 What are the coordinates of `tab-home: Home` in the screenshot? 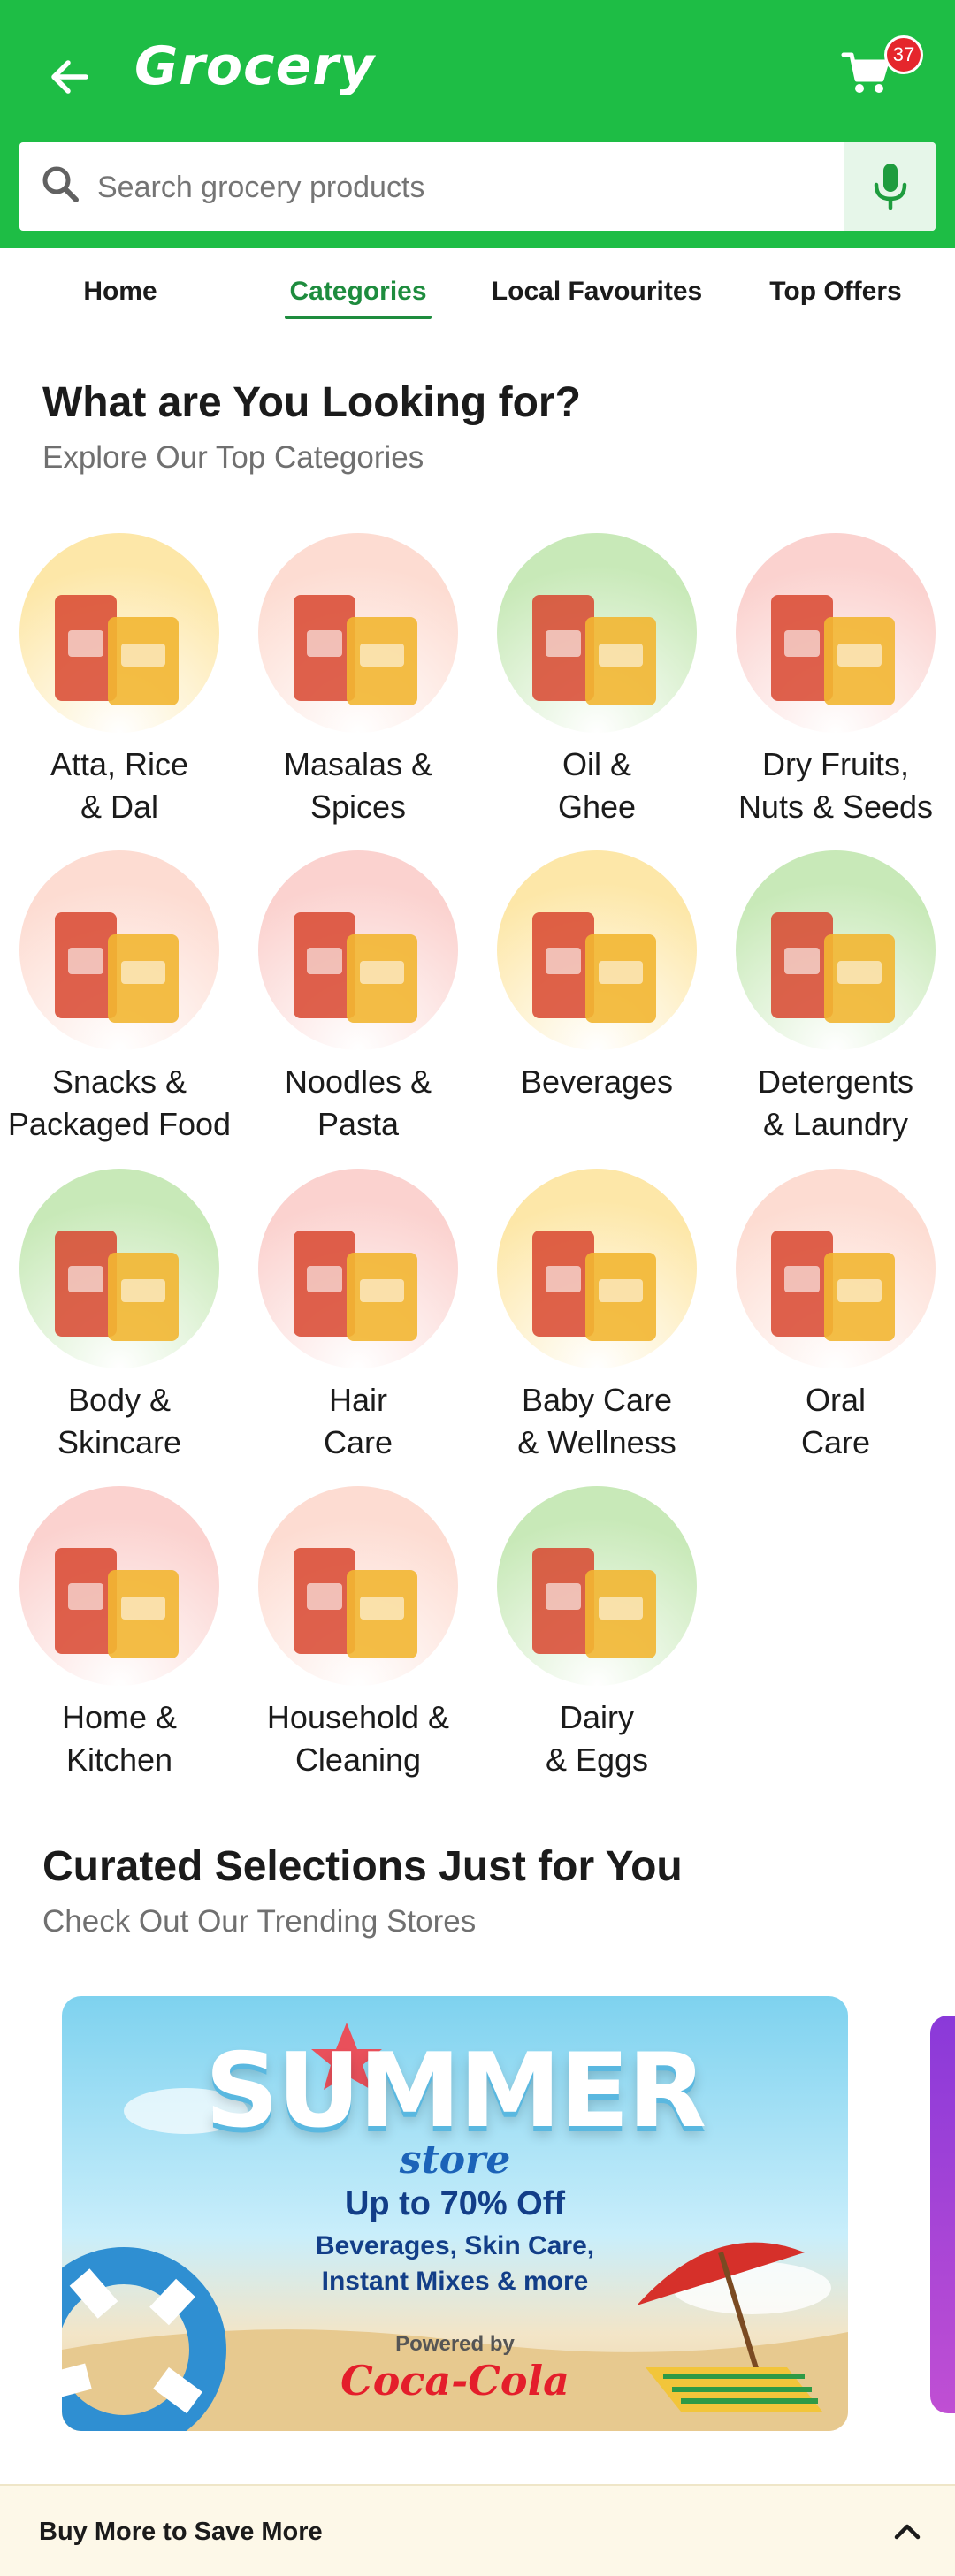 It's located at (120, 292).